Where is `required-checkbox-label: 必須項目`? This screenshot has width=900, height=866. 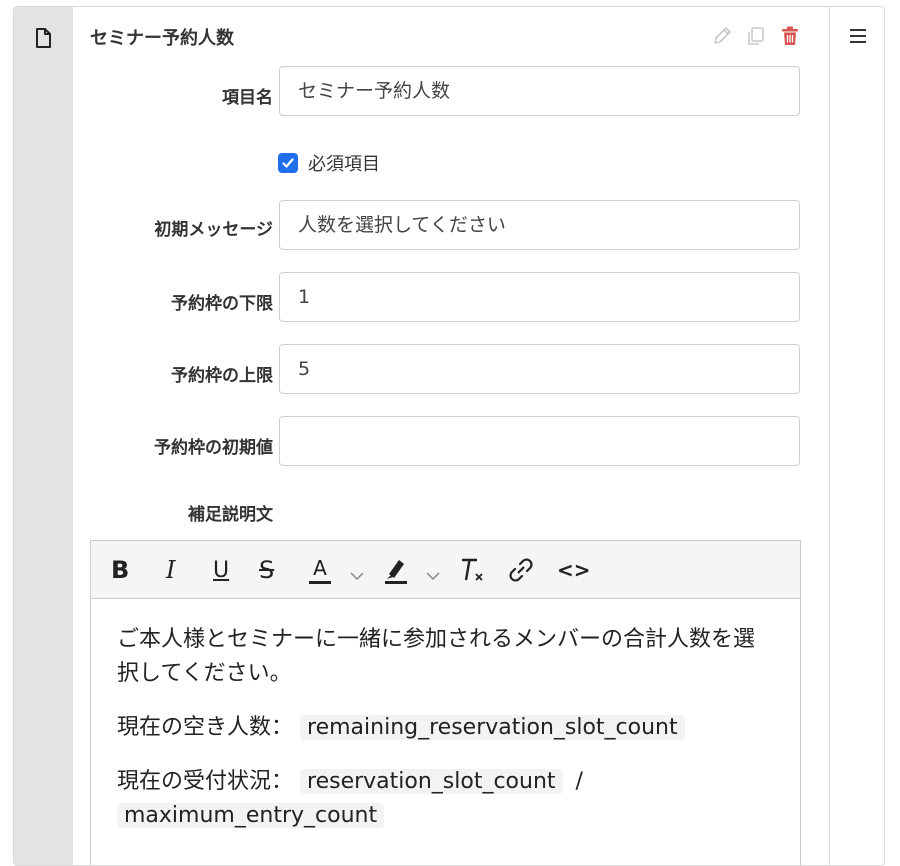 required-checkbox-label: 必須項目 is located at coordinates (344, 164).